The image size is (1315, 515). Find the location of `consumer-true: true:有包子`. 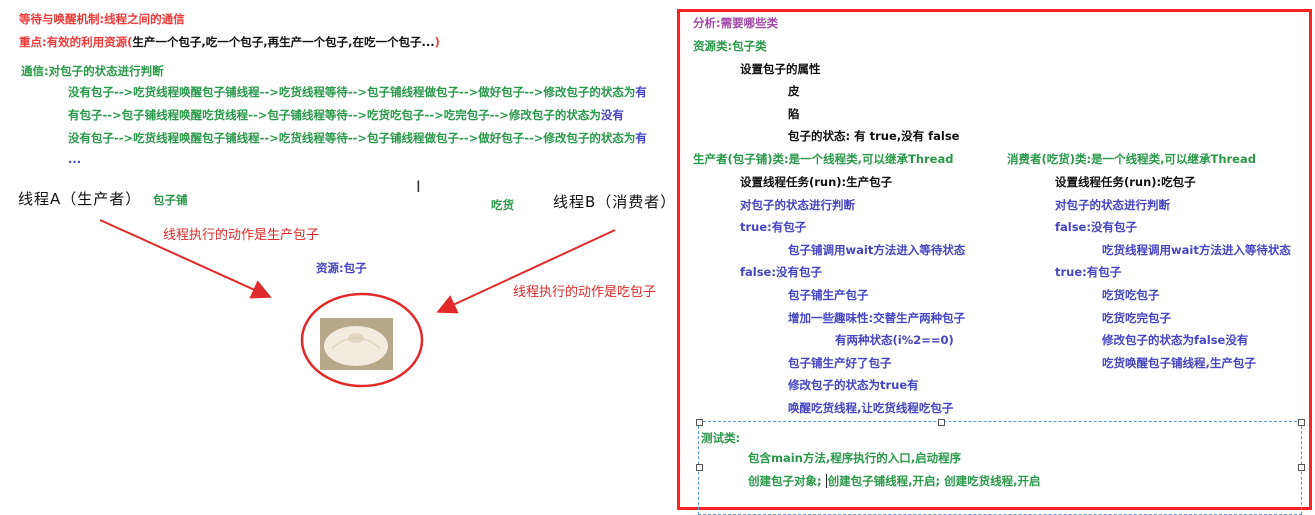

consumer-true: true:有包子 is located at coordinates (1088, 272).